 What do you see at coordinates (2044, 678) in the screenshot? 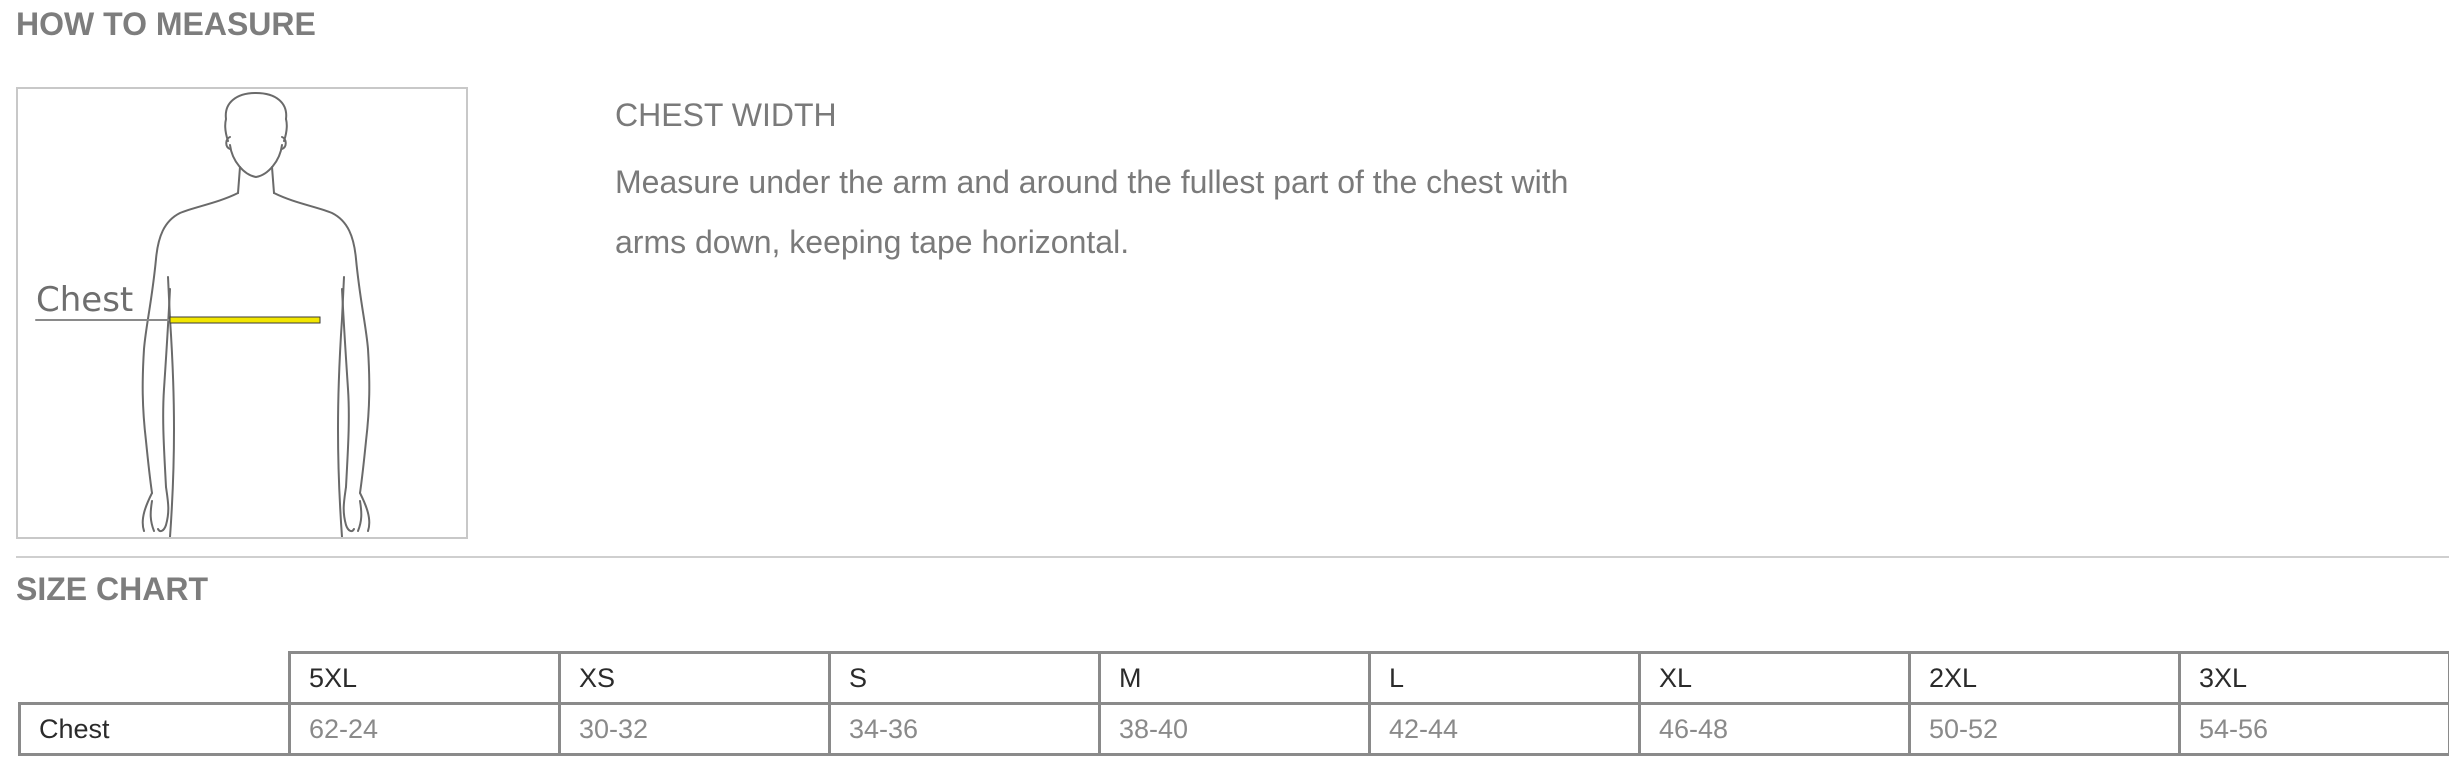
I see `size-header-cell: 2XL` at bounding box center [2044, 678].